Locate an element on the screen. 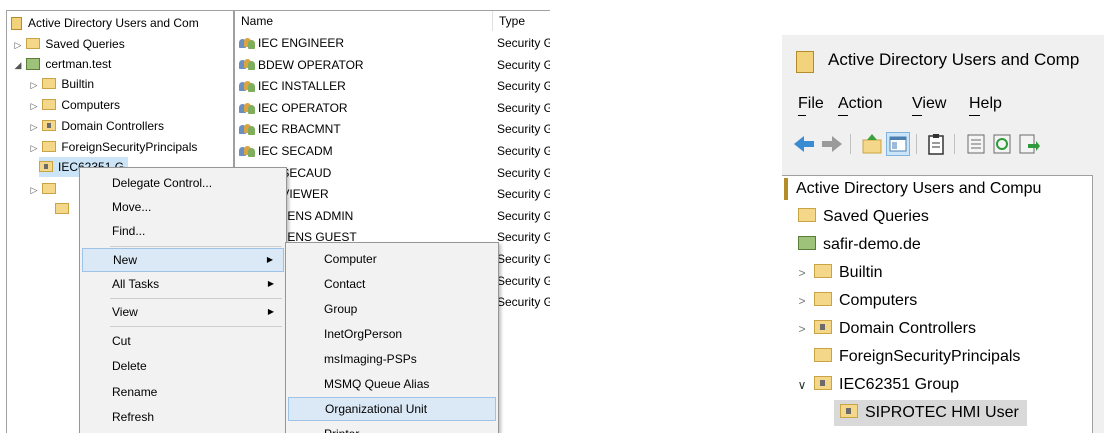 The image size is (1104, 433). submenu-item-organizational-unit: Organizational Unit is located at coordinates (392, 409).